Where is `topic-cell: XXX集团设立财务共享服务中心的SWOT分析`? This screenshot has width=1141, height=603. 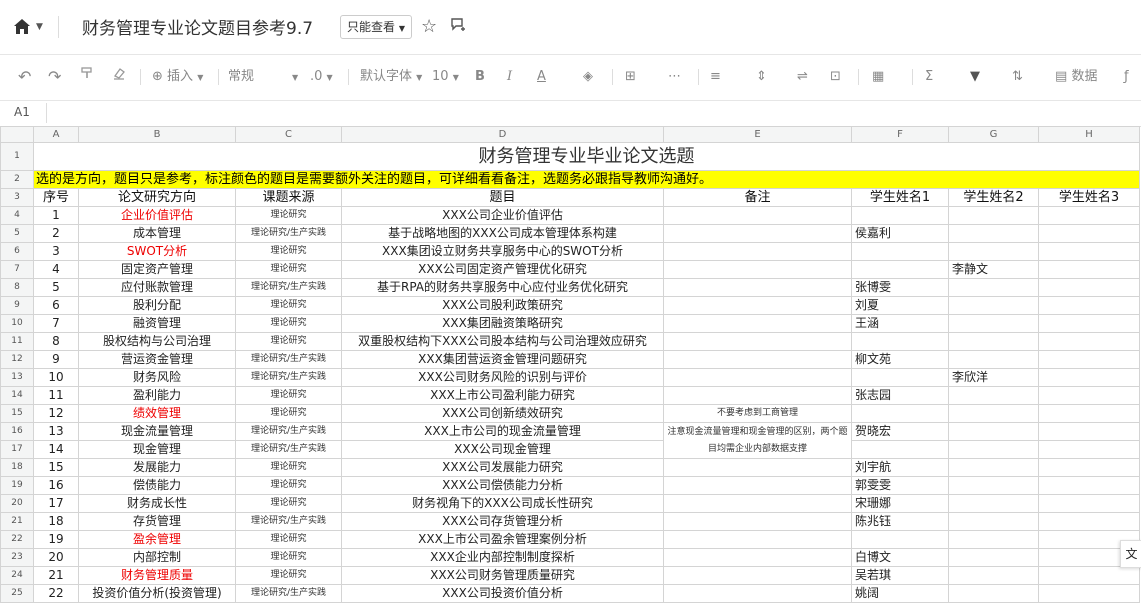 topic-cell: XXX集团设立财务共享服务中心的SWOT分析 is located at coordinates (502, 251).